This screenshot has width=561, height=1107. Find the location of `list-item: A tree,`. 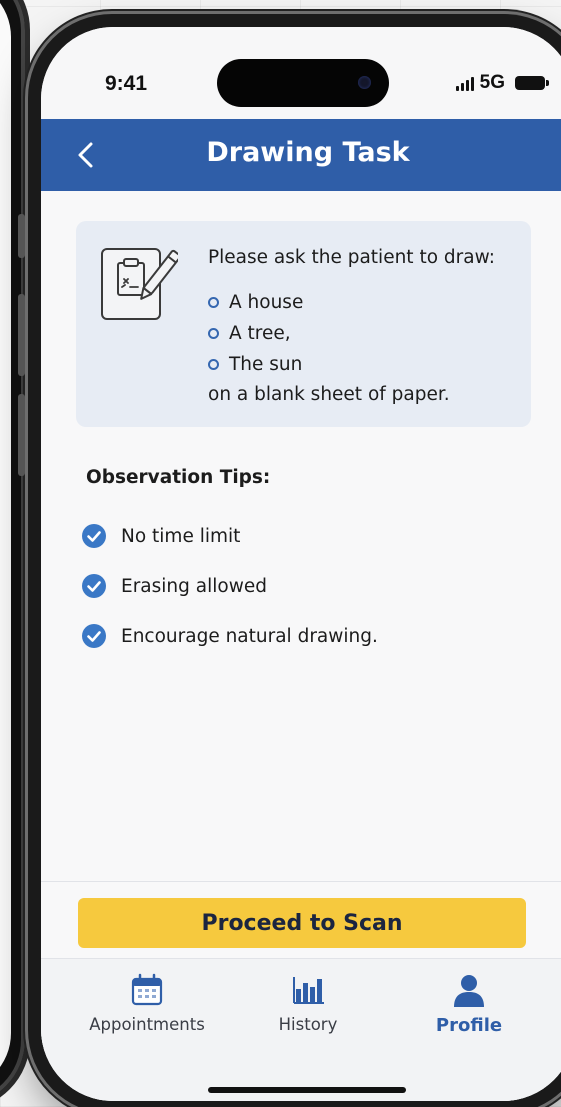

list-item: A tree, is located at coordinates (255, 333).